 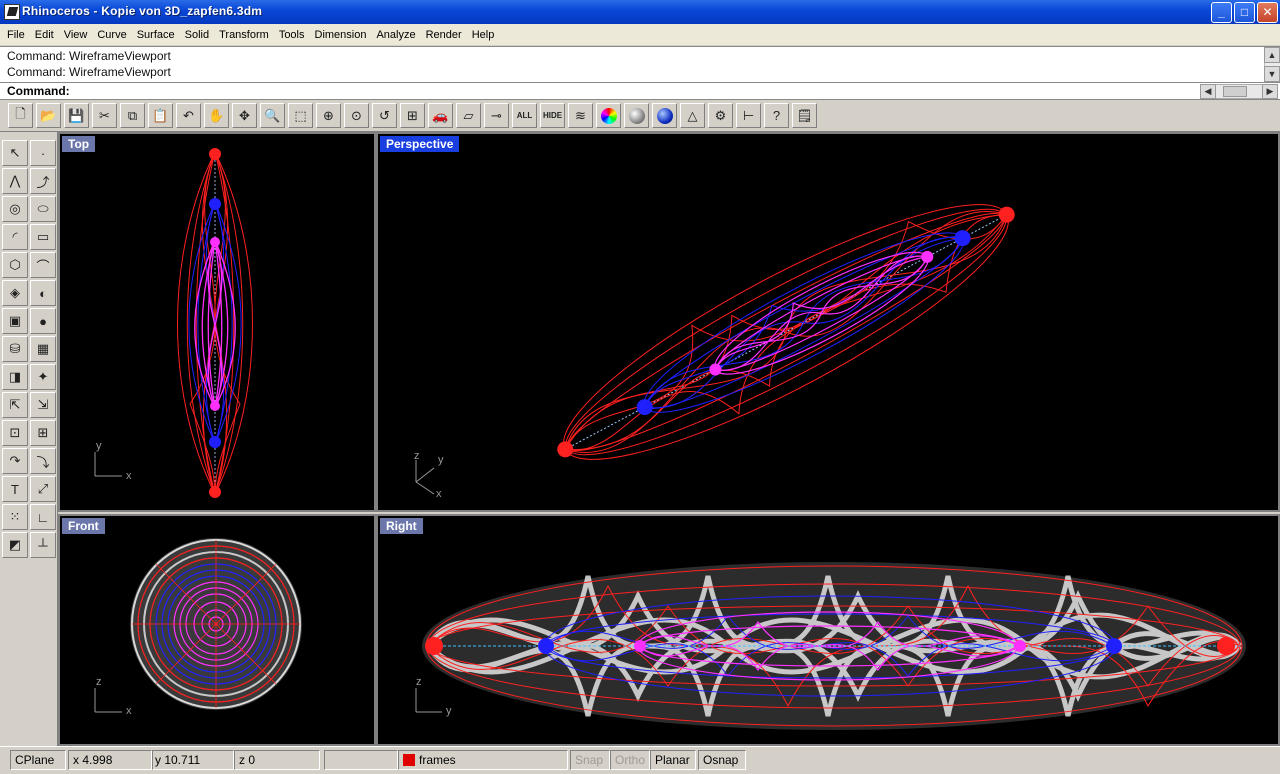 I want to click on menu-help: Help, so click(x=483, y=35).